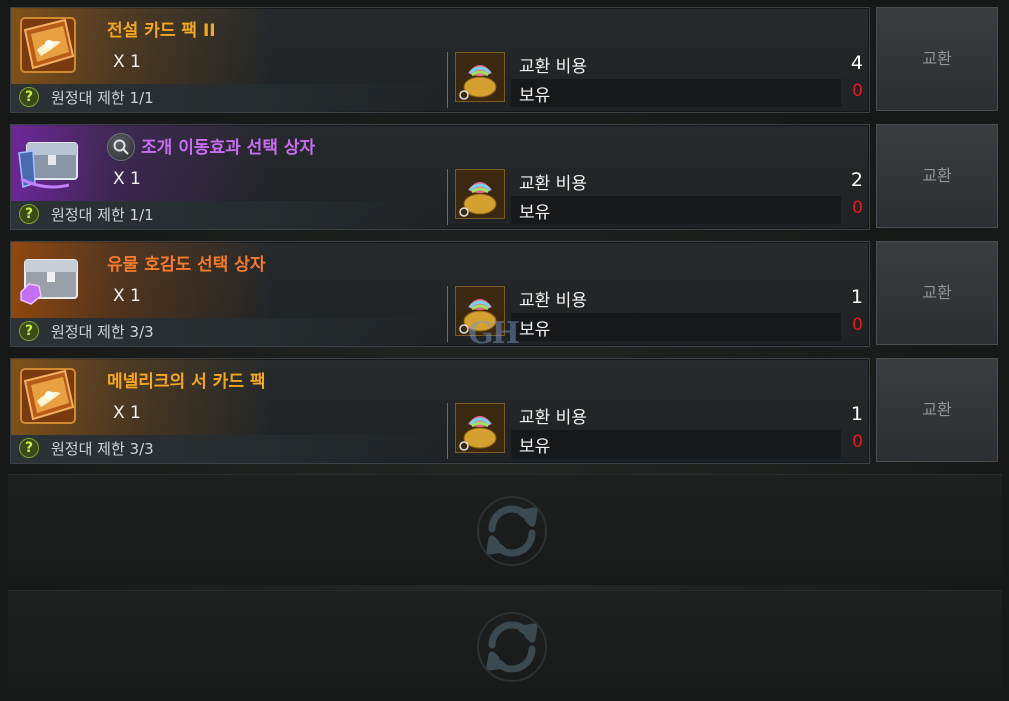 This screenshot has width=1009, height=701. I want to click on treasure-chest-boots-icon, so click(48, 162).